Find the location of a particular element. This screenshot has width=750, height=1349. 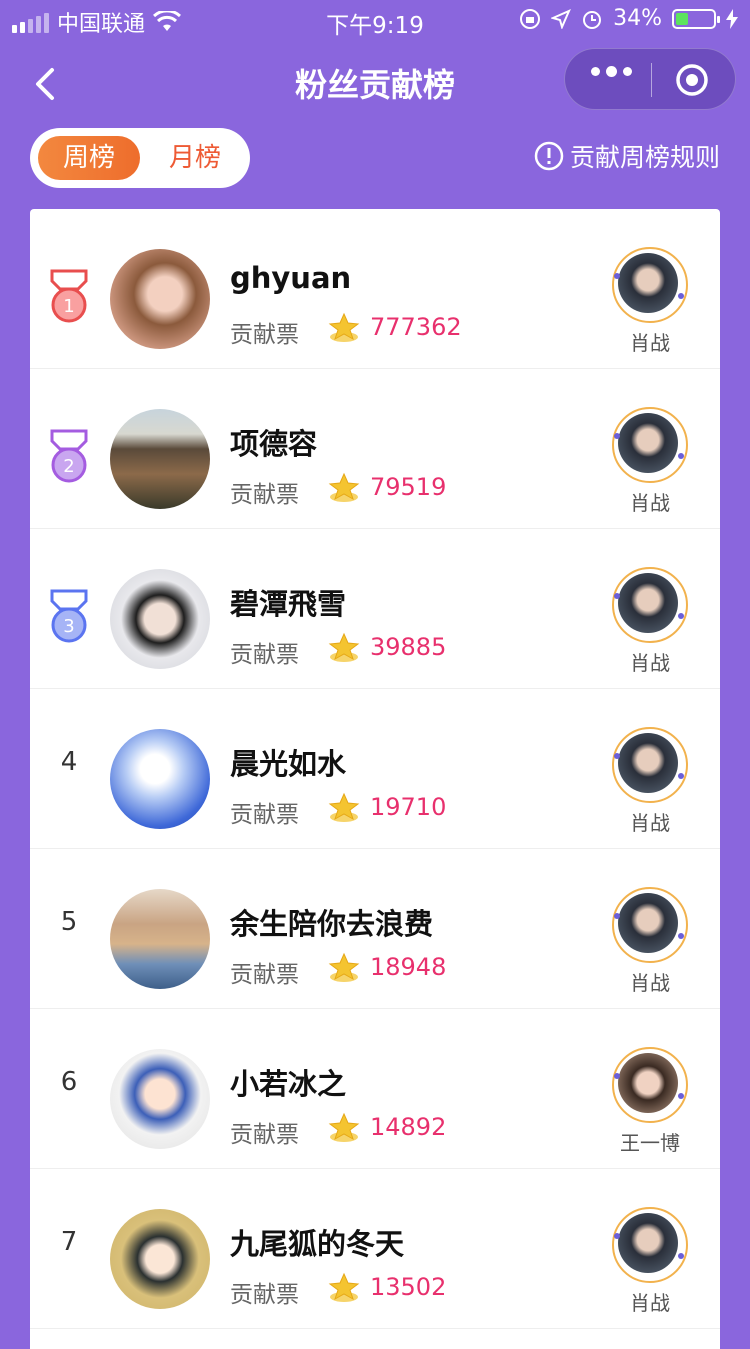

user-name: ghyuan is located at coordinates (291, 278).